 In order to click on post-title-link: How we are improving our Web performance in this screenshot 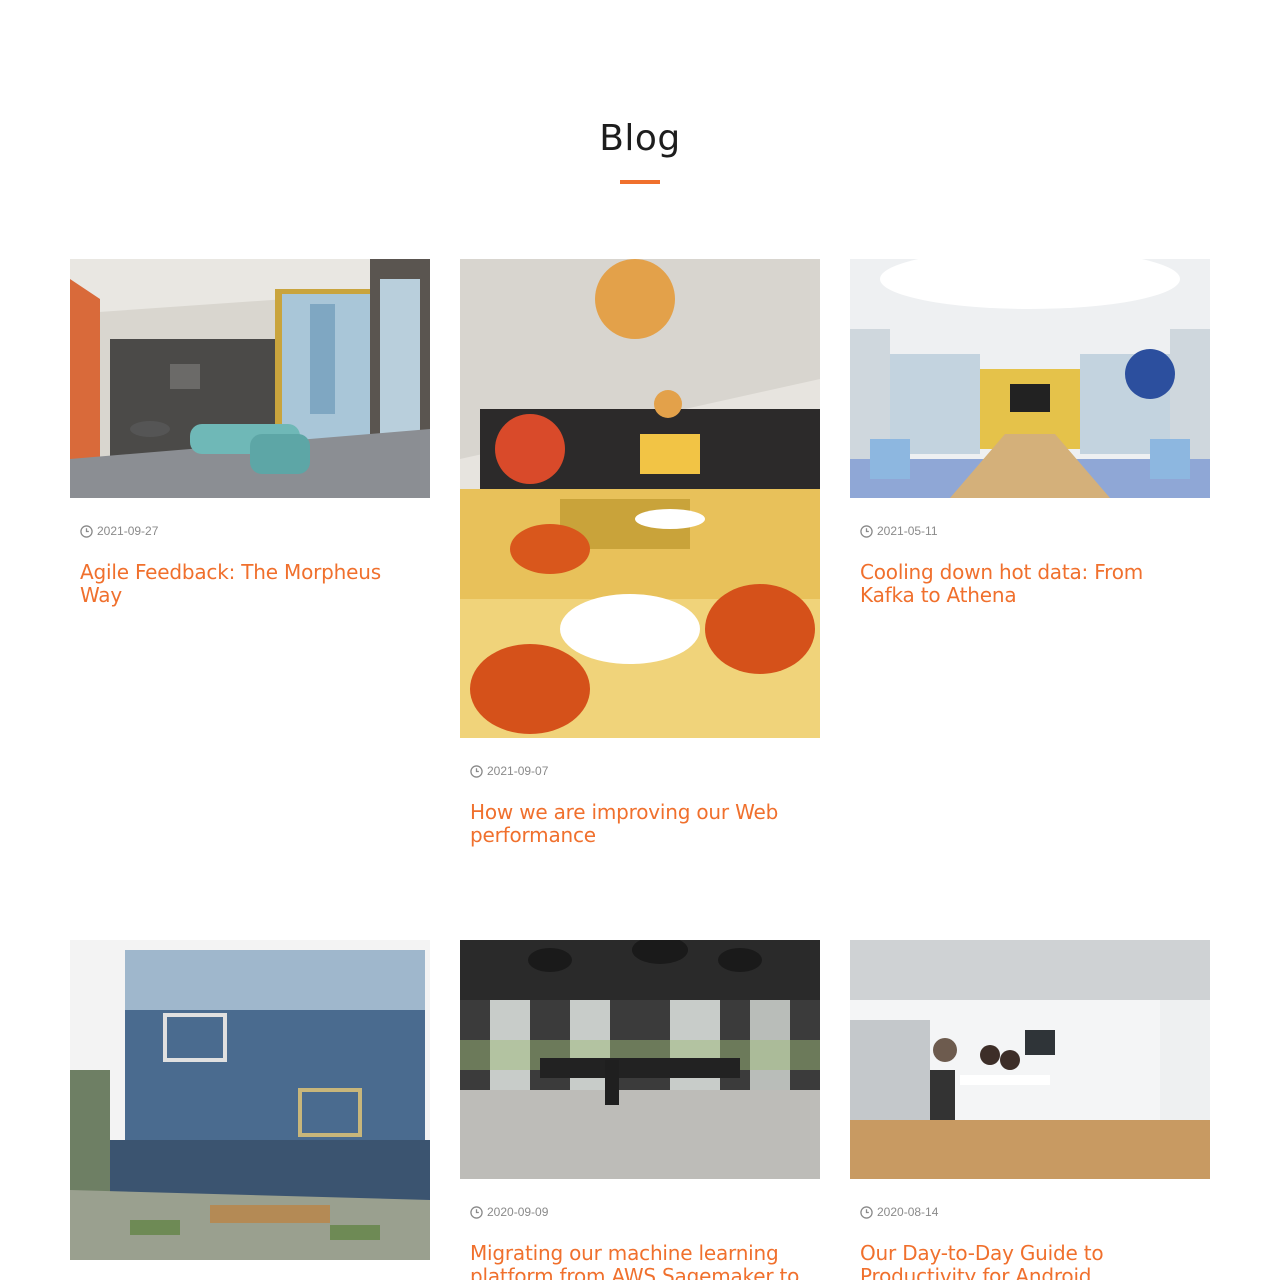, I will do `click(640, 824)`.